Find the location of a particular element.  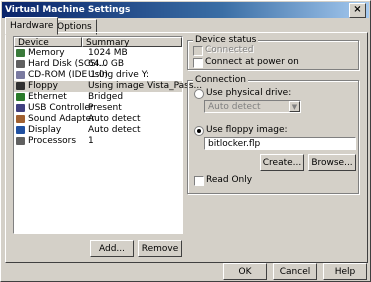

device-row: CD-ROM (IDE 1:0) Using drive Y: is located at coordinates (98, 75).